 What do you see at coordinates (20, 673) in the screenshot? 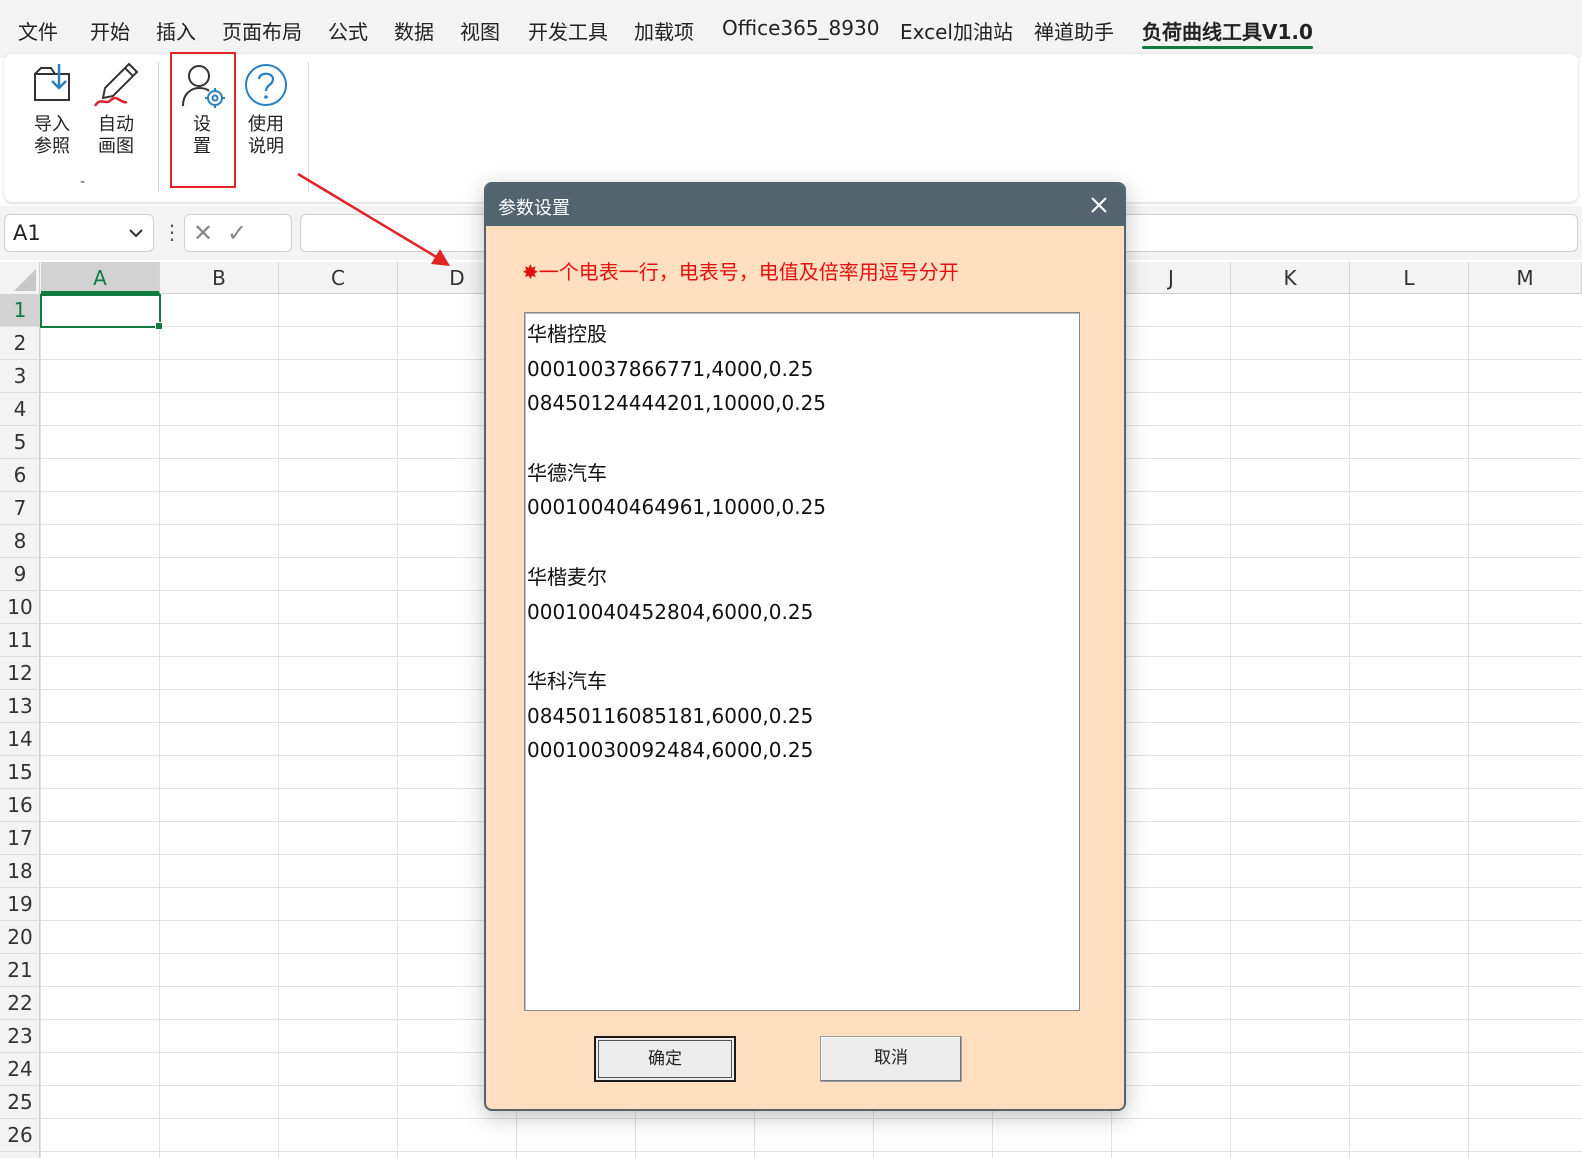
I see `row-header: 12` at bounding box center [20, 673].